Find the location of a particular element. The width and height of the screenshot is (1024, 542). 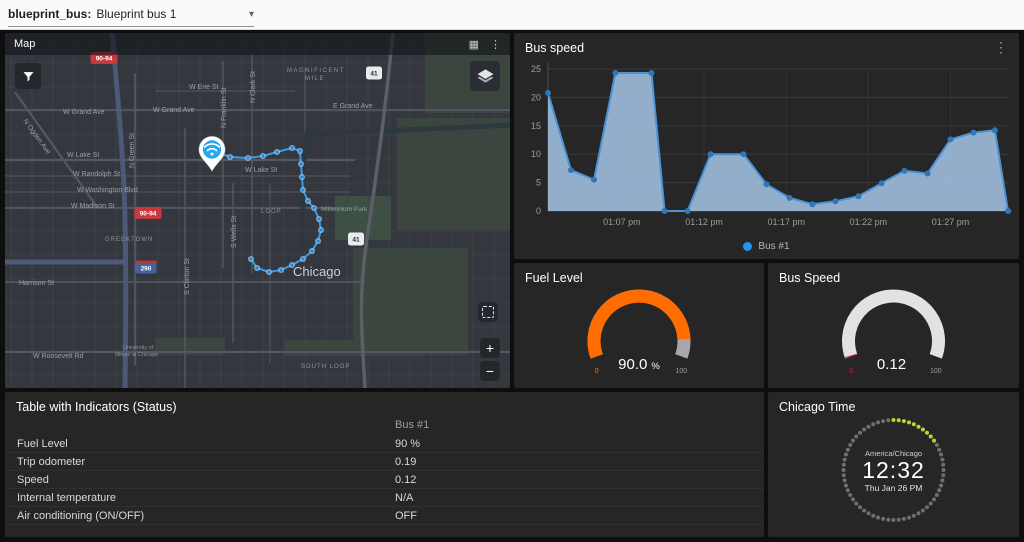

legend-dot is located at coordinates (748, 246).